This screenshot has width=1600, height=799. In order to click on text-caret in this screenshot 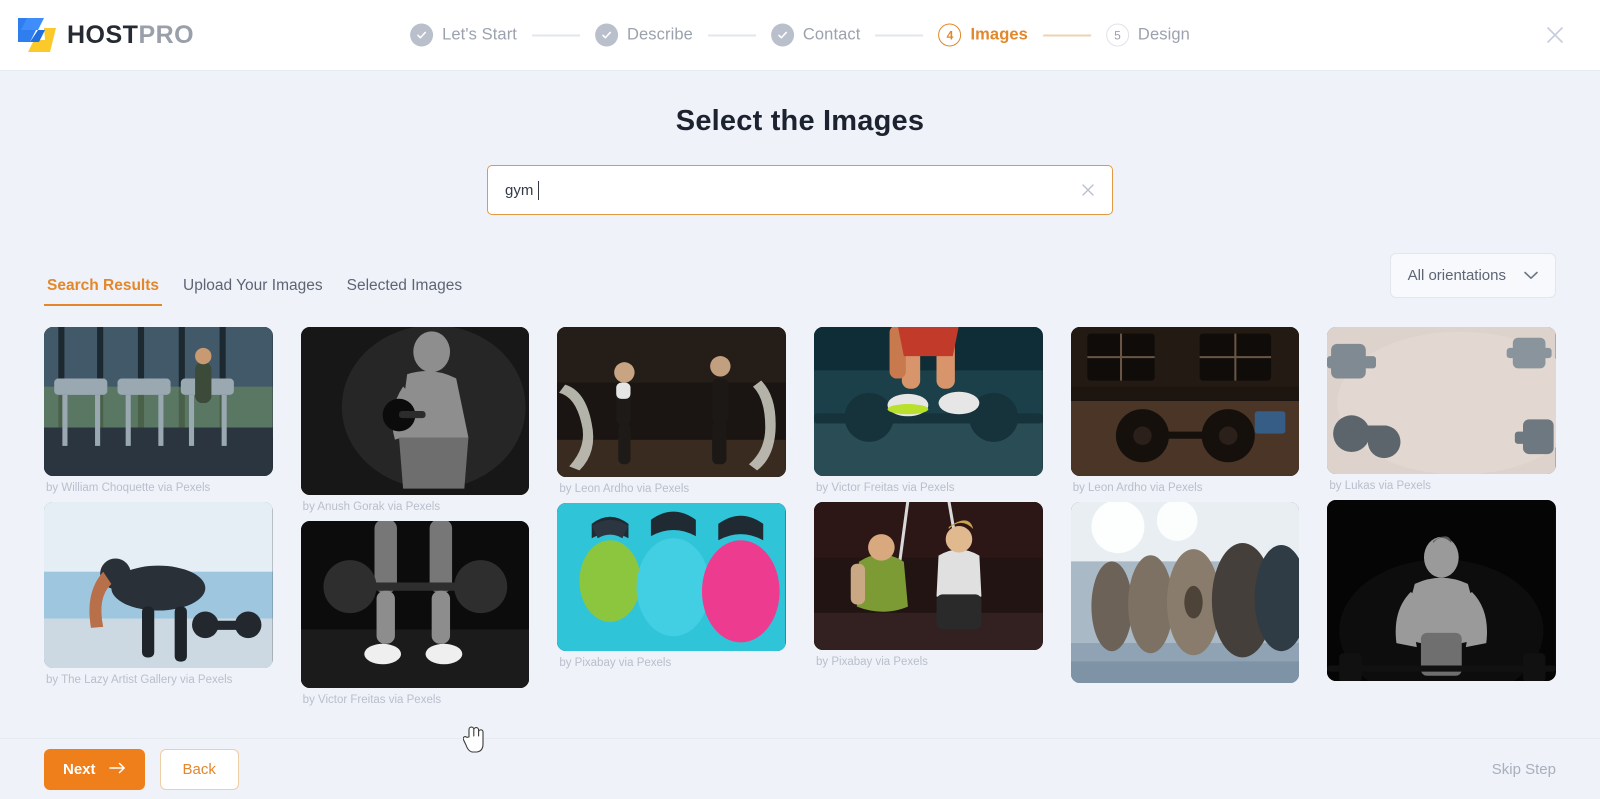, I will do `click(538, 190)`.